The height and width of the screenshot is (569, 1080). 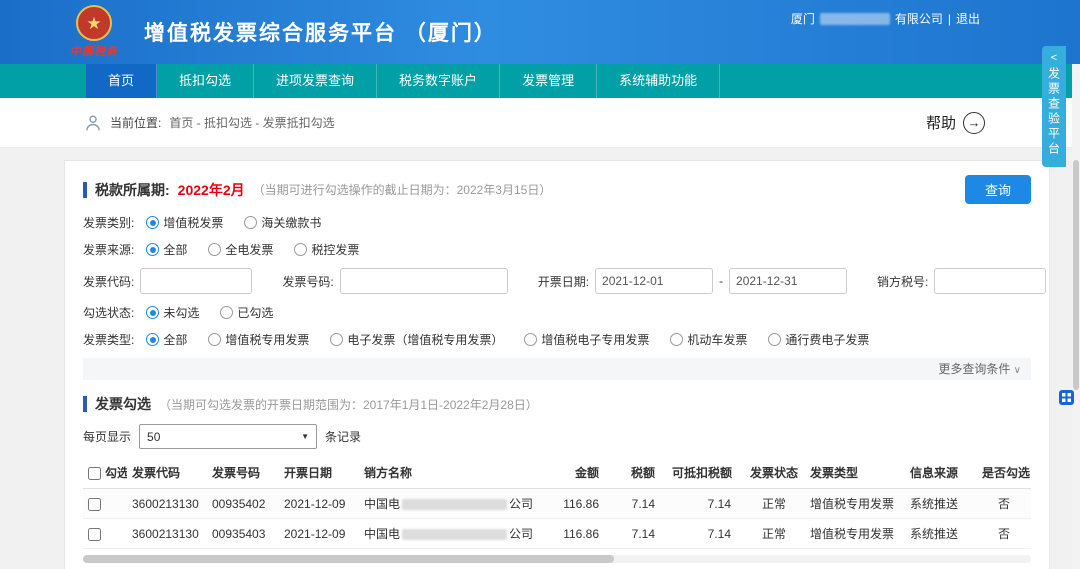 What do you see at coordinates (997, 189) in the screenshot?
I see `query-button: 查询` at bounding box center [997, 189].